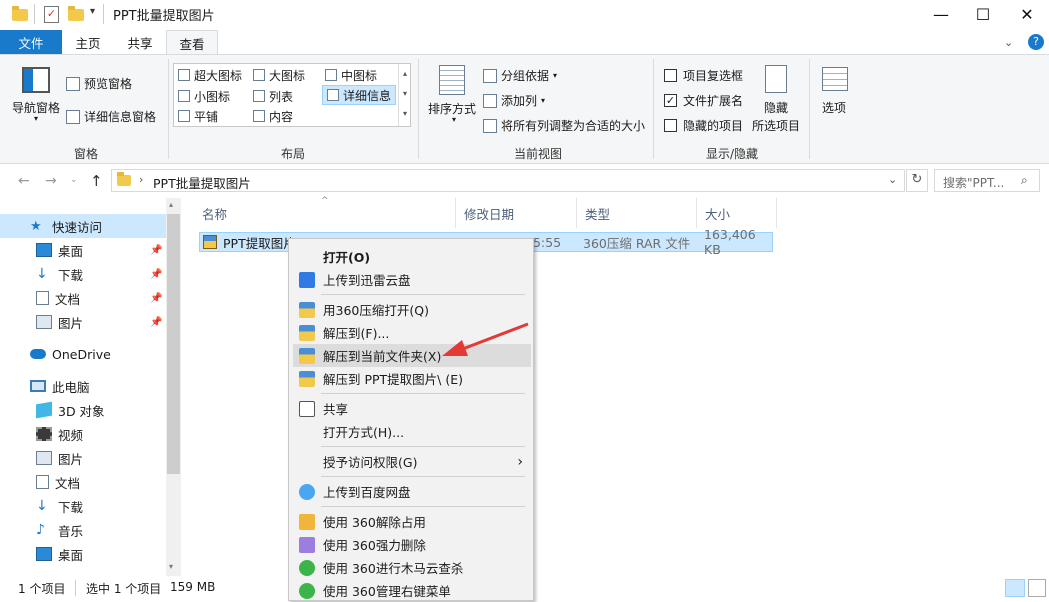  Describe the element at coordinates (171, 566) in the screenshot. I see `scroll-down-icon: ▾` at that location.